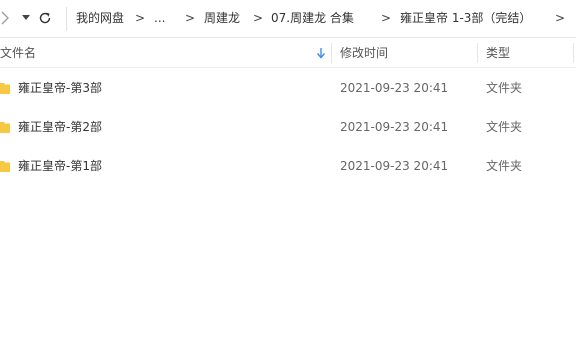 This screenshot has height=356, width=576. What do you see at coordinates (288, 166) in the screenshot?
I see `file-row: 雍正皇帝-第1部 2021-09-23 20:41 文件夹` at bounding box center [288, 166].